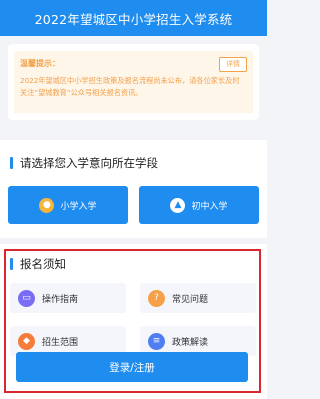 Image resolution: width=320 pixels, height=399 pixels. Describe the element at coordinates (47, 205) in the screenshot. I see `primary-school-icon: ●` at that location.